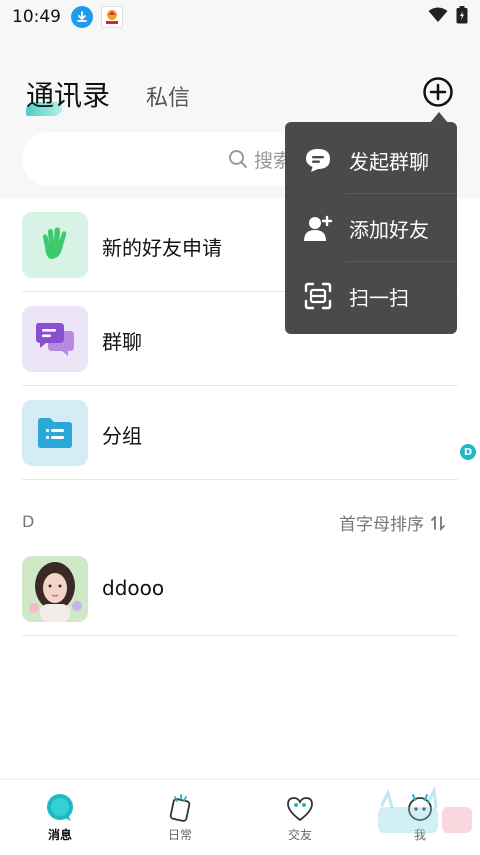 This screenshot has width=480, height=855. What do you see at coordinates (122, 436) in the screenshot?
I see `list-item-label: 分组` at bounding box center [122, 436].